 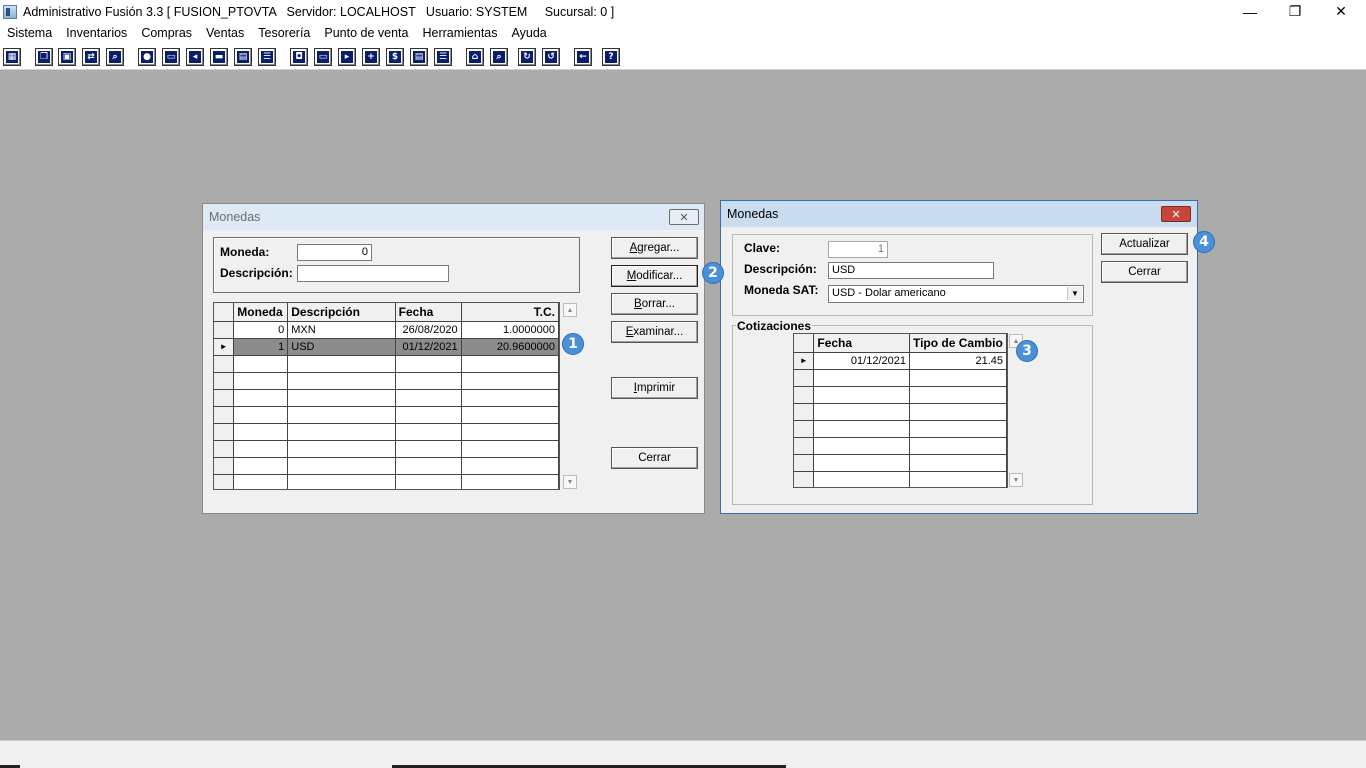 What do you see at coordinates (1144, 244) in the screenshot?
I see `actualizar-button: Actualizar` at bounding box center [1144, 244].